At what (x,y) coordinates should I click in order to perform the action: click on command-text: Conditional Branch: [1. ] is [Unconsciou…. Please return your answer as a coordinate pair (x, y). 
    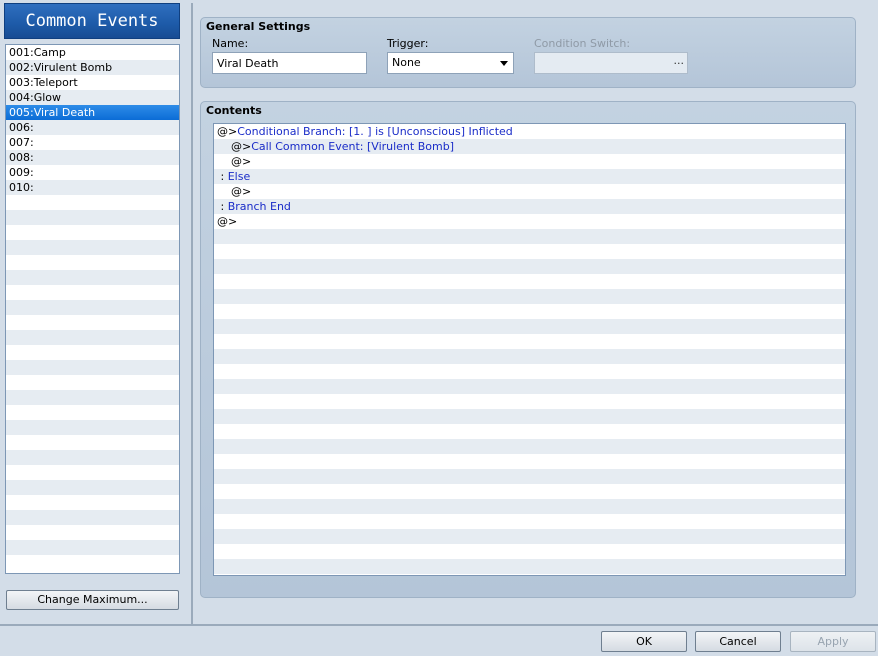
    Looking at the image, I should click on (375, 131).